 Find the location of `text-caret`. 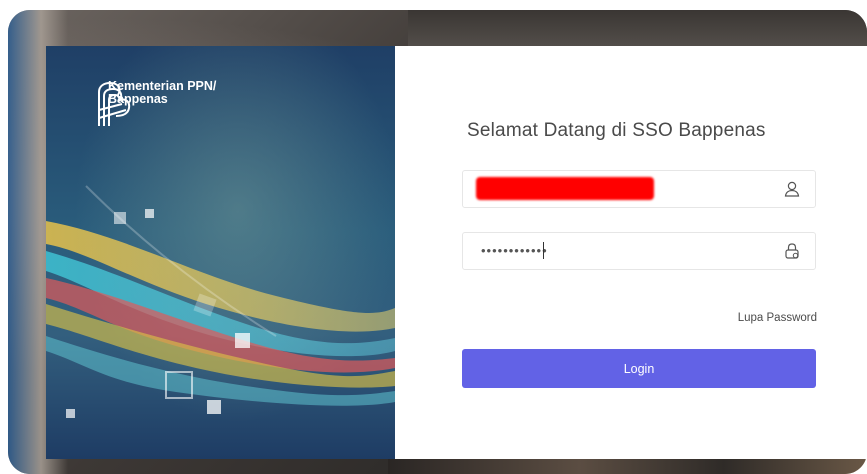

text-caret is located at coordinates (543, 250).